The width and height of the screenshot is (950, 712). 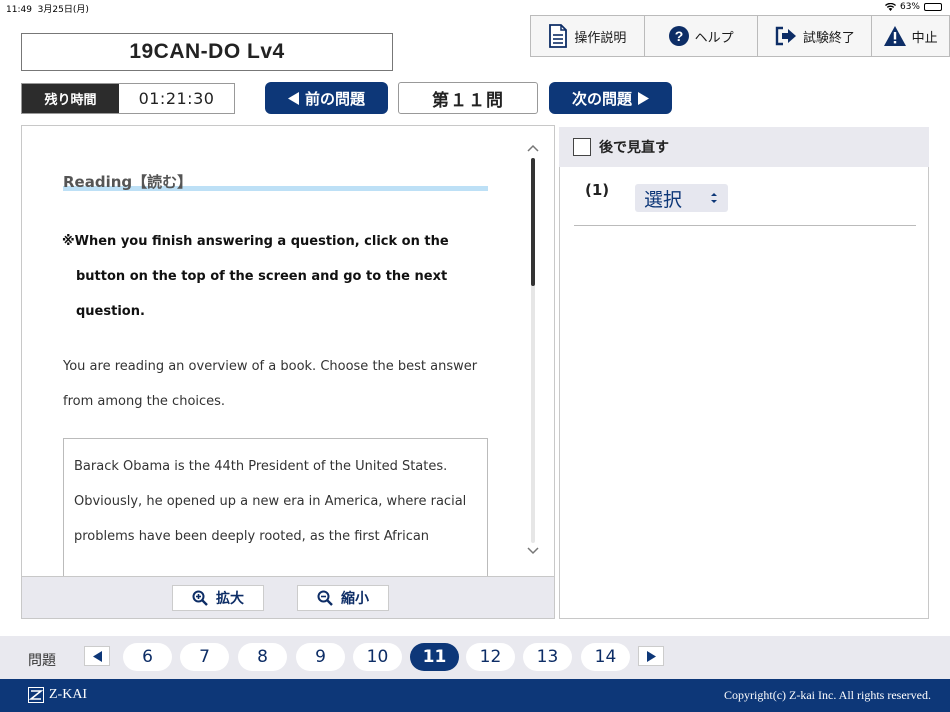 I want to click on end-exam-button: 試験終了, so click(x=815, y=36).